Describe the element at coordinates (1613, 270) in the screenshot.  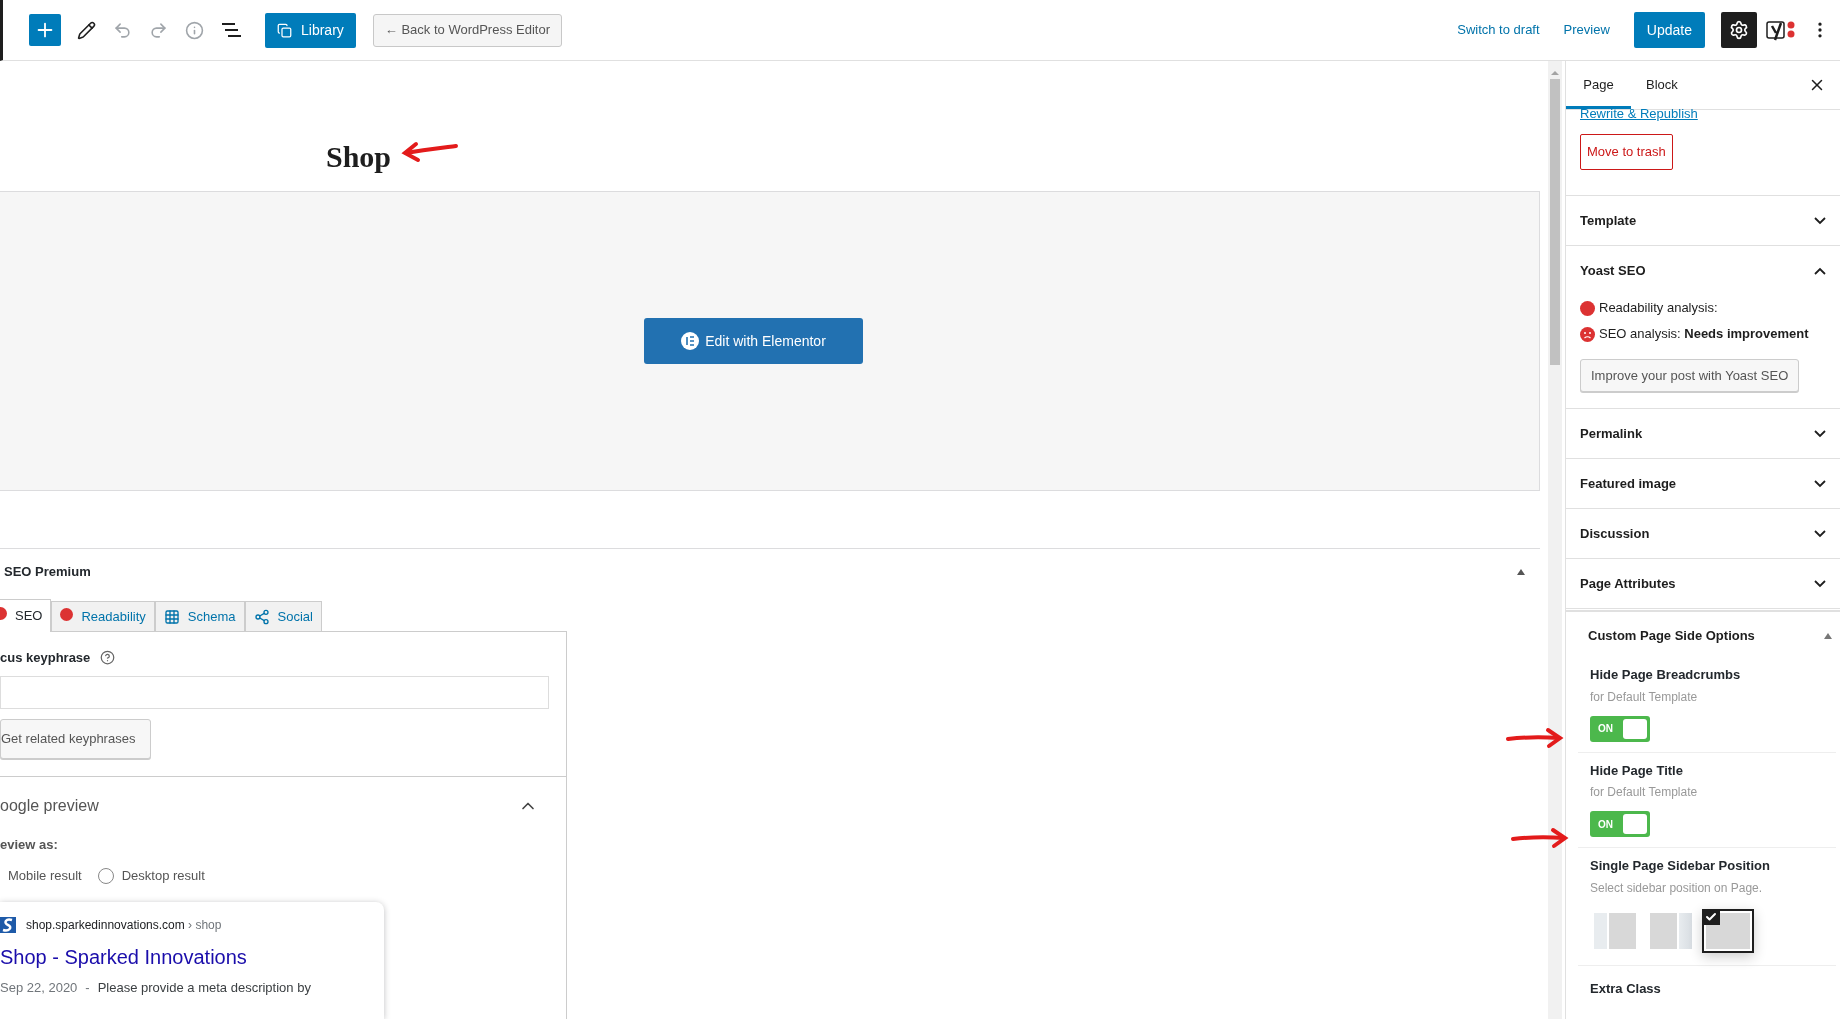
I see `panel-title: Yoast SEO` at that location.